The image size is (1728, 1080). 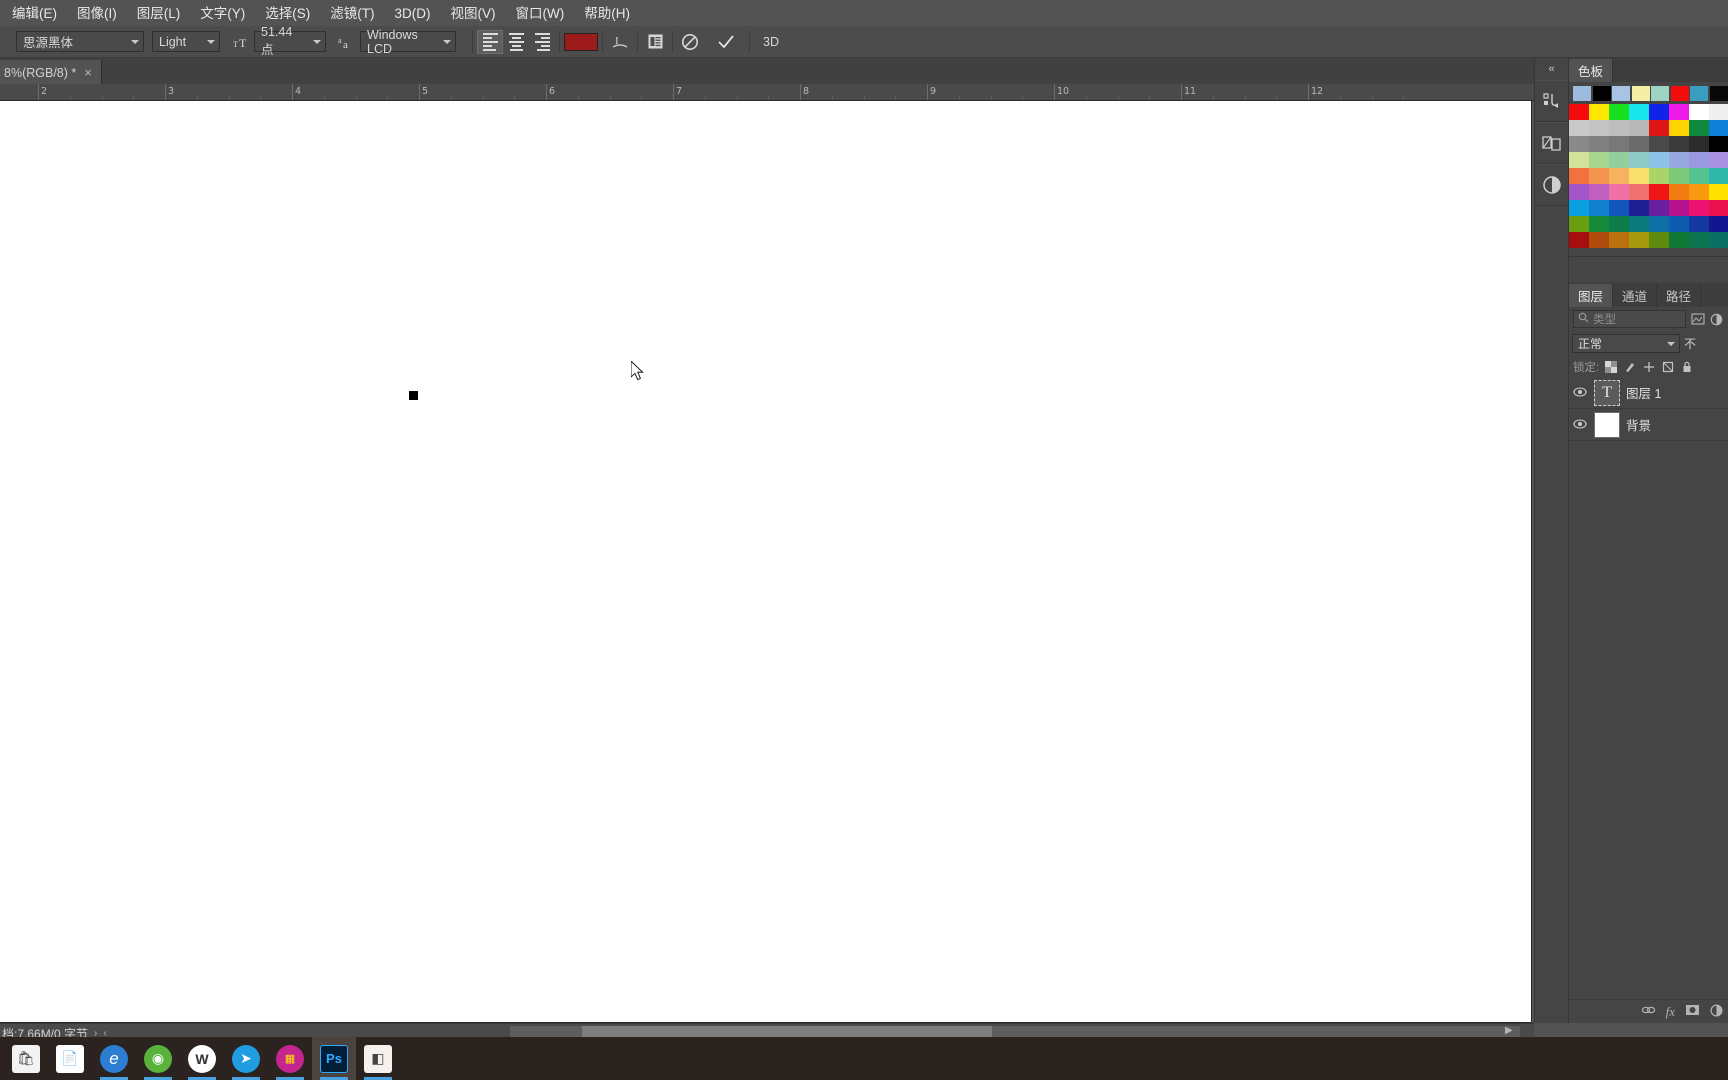 What do you see at coordinates (787, 1031) in the screenshot?
I see `horizontal-scroll-thumb` at bounding box center [787, 1031].